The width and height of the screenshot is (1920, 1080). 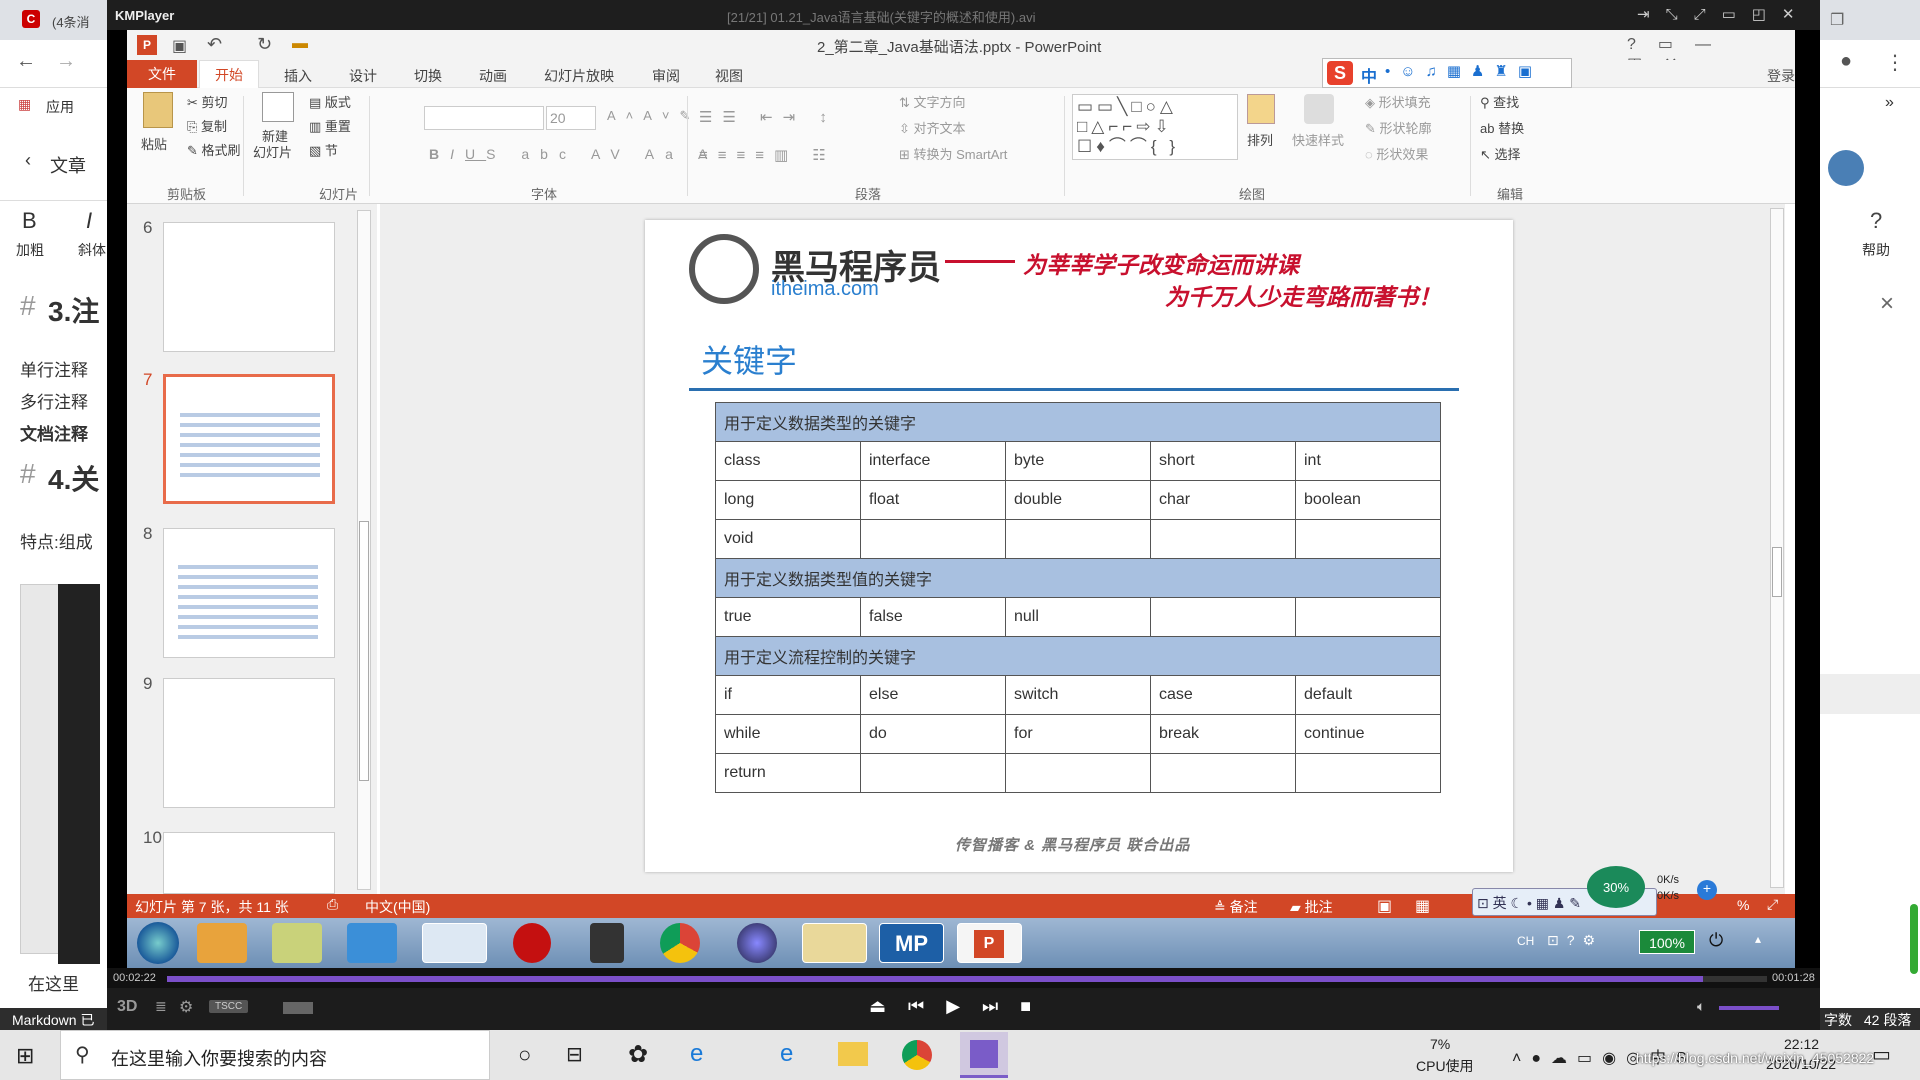 What do you see at coordinates (961, 1006) in the screenshot?
I see `playback-controls: ⏏⏮▶⏭■` at bounding box center [961, 1006].